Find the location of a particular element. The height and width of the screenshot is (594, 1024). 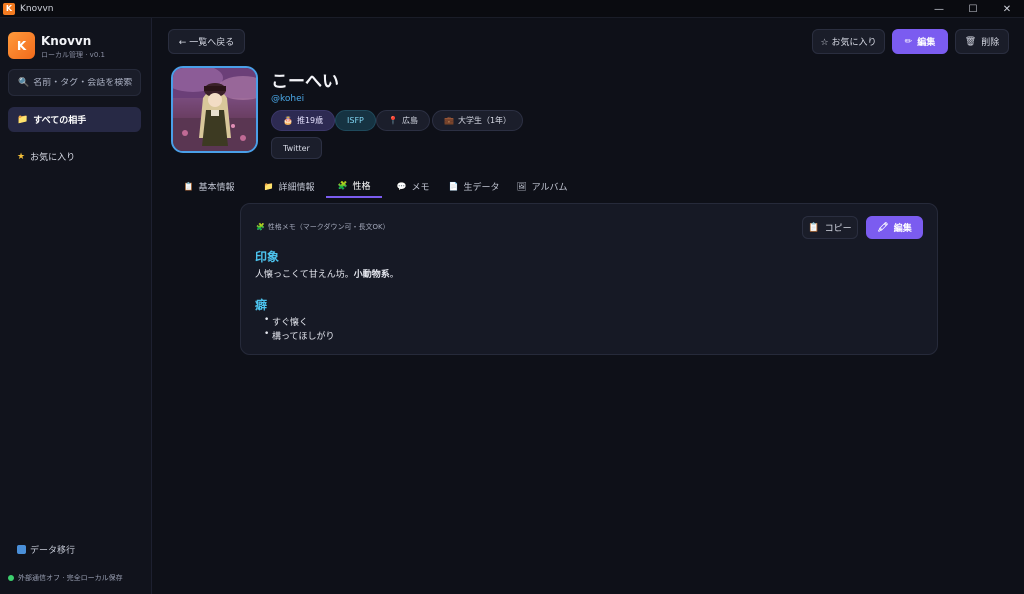

paragraph-text: 人懐っこくて甘えん坊。 is located at coordinates (304, 275).